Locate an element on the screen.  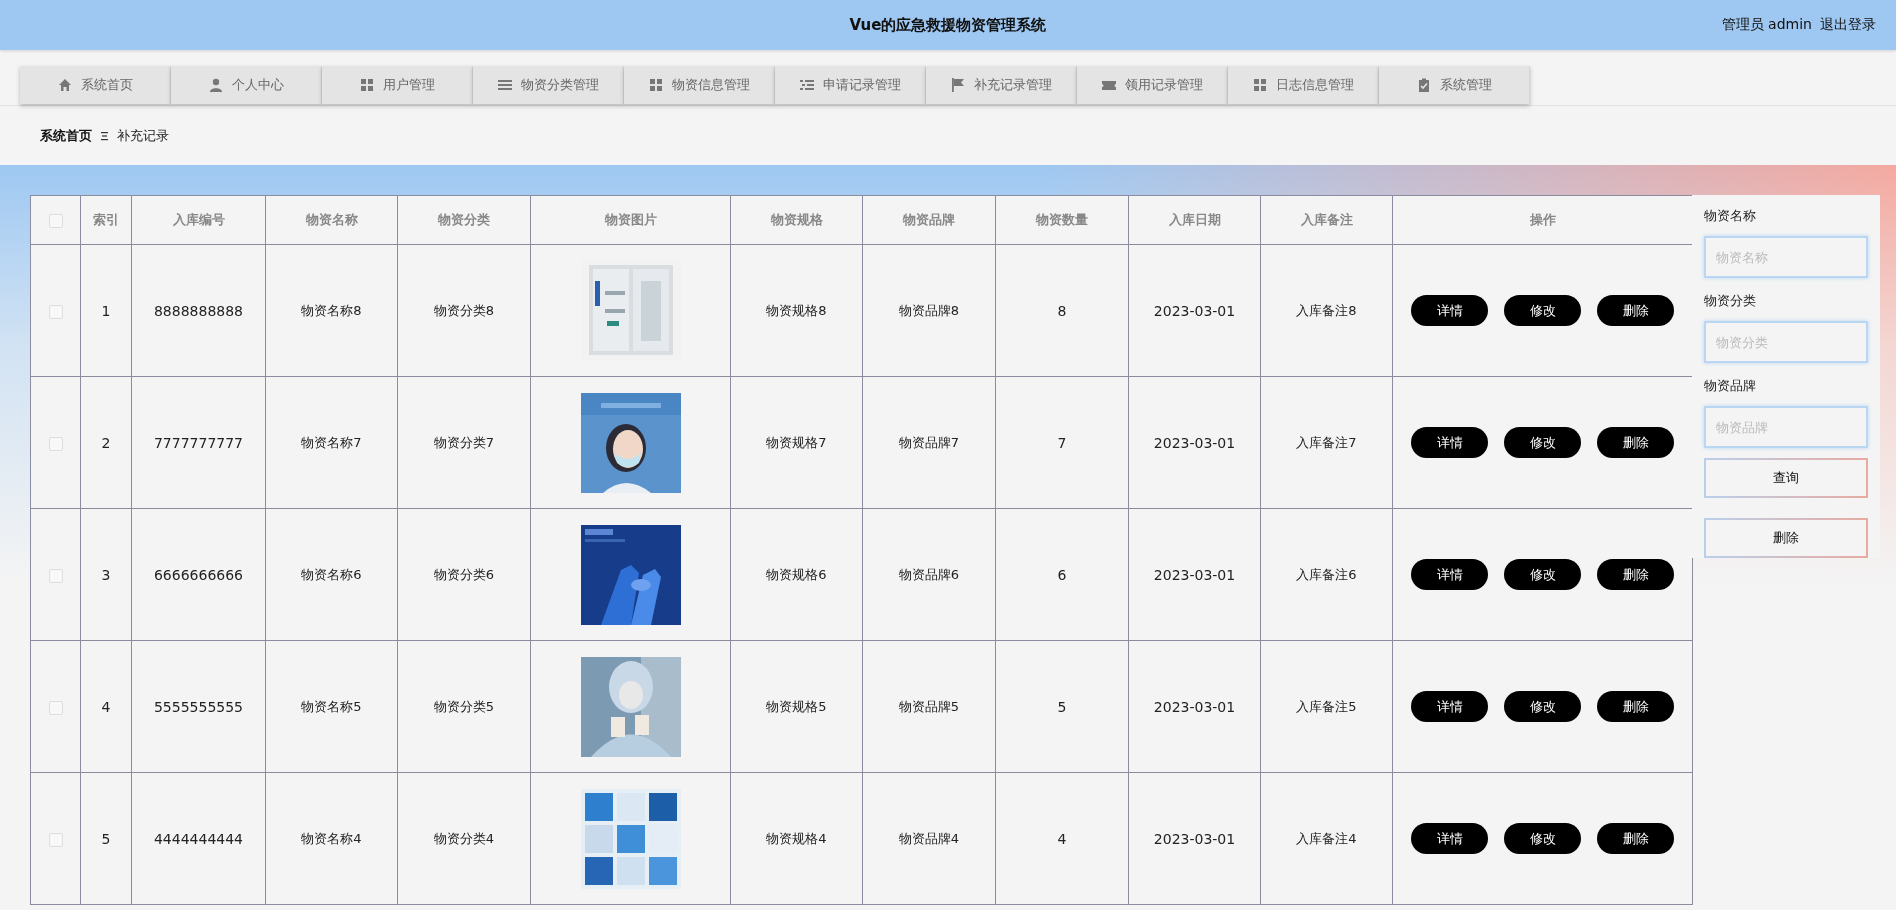
table-cell: 3 is located at coordinates (106, 574).